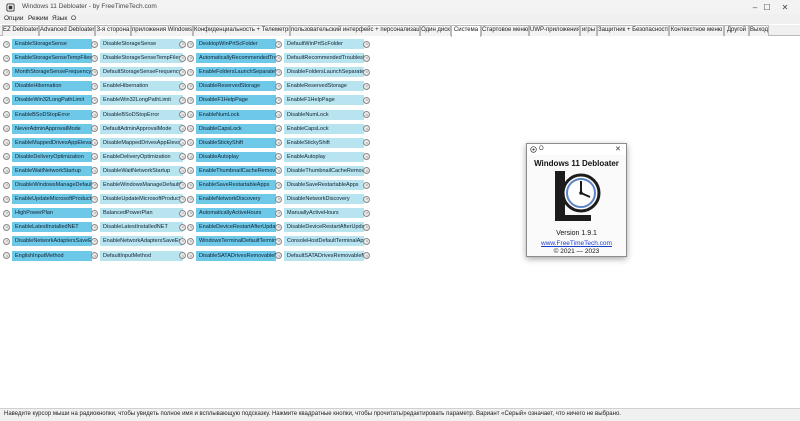 The image size is (800, 421). I want to click on tab-onedrive: Один диск, so click(435, 30).